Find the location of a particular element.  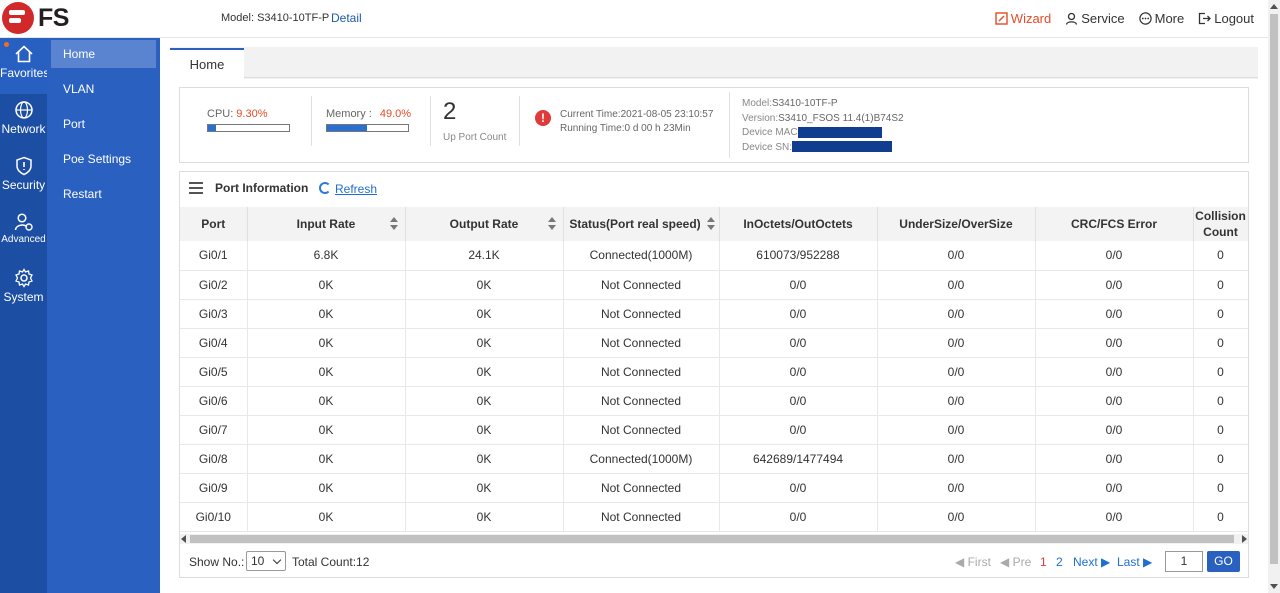

col-crc: CRC/FCS Error is located at coordinates (1114, 224).